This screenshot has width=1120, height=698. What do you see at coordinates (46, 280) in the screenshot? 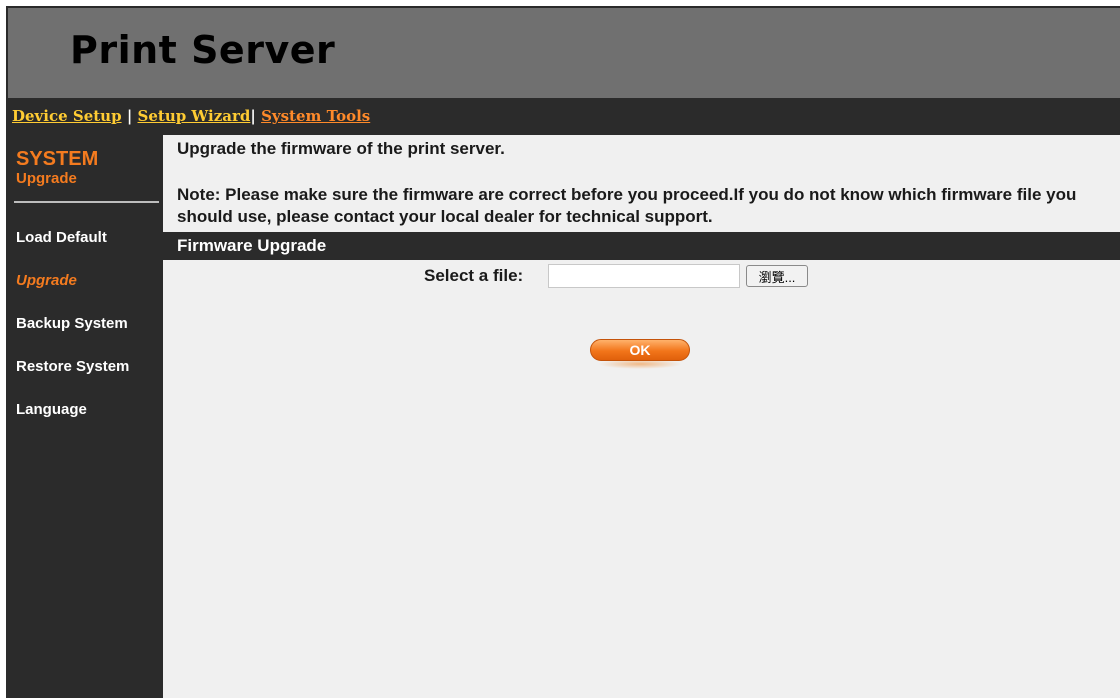
I see `sidebar-item-upgrade: Upgrade` at bounding box center [46, 280].